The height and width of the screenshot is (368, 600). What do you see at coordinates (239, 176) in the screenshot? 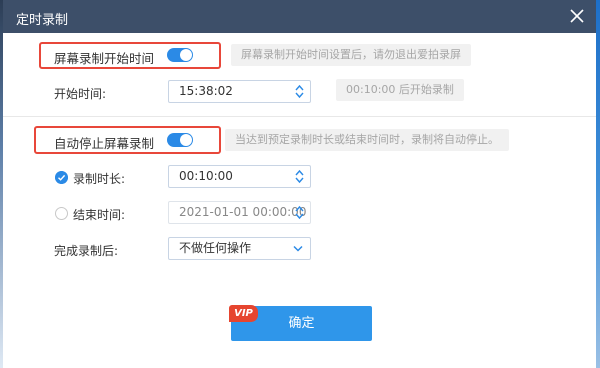
I see `duration-input: 00:10:00` at bounding box center [239, 176].